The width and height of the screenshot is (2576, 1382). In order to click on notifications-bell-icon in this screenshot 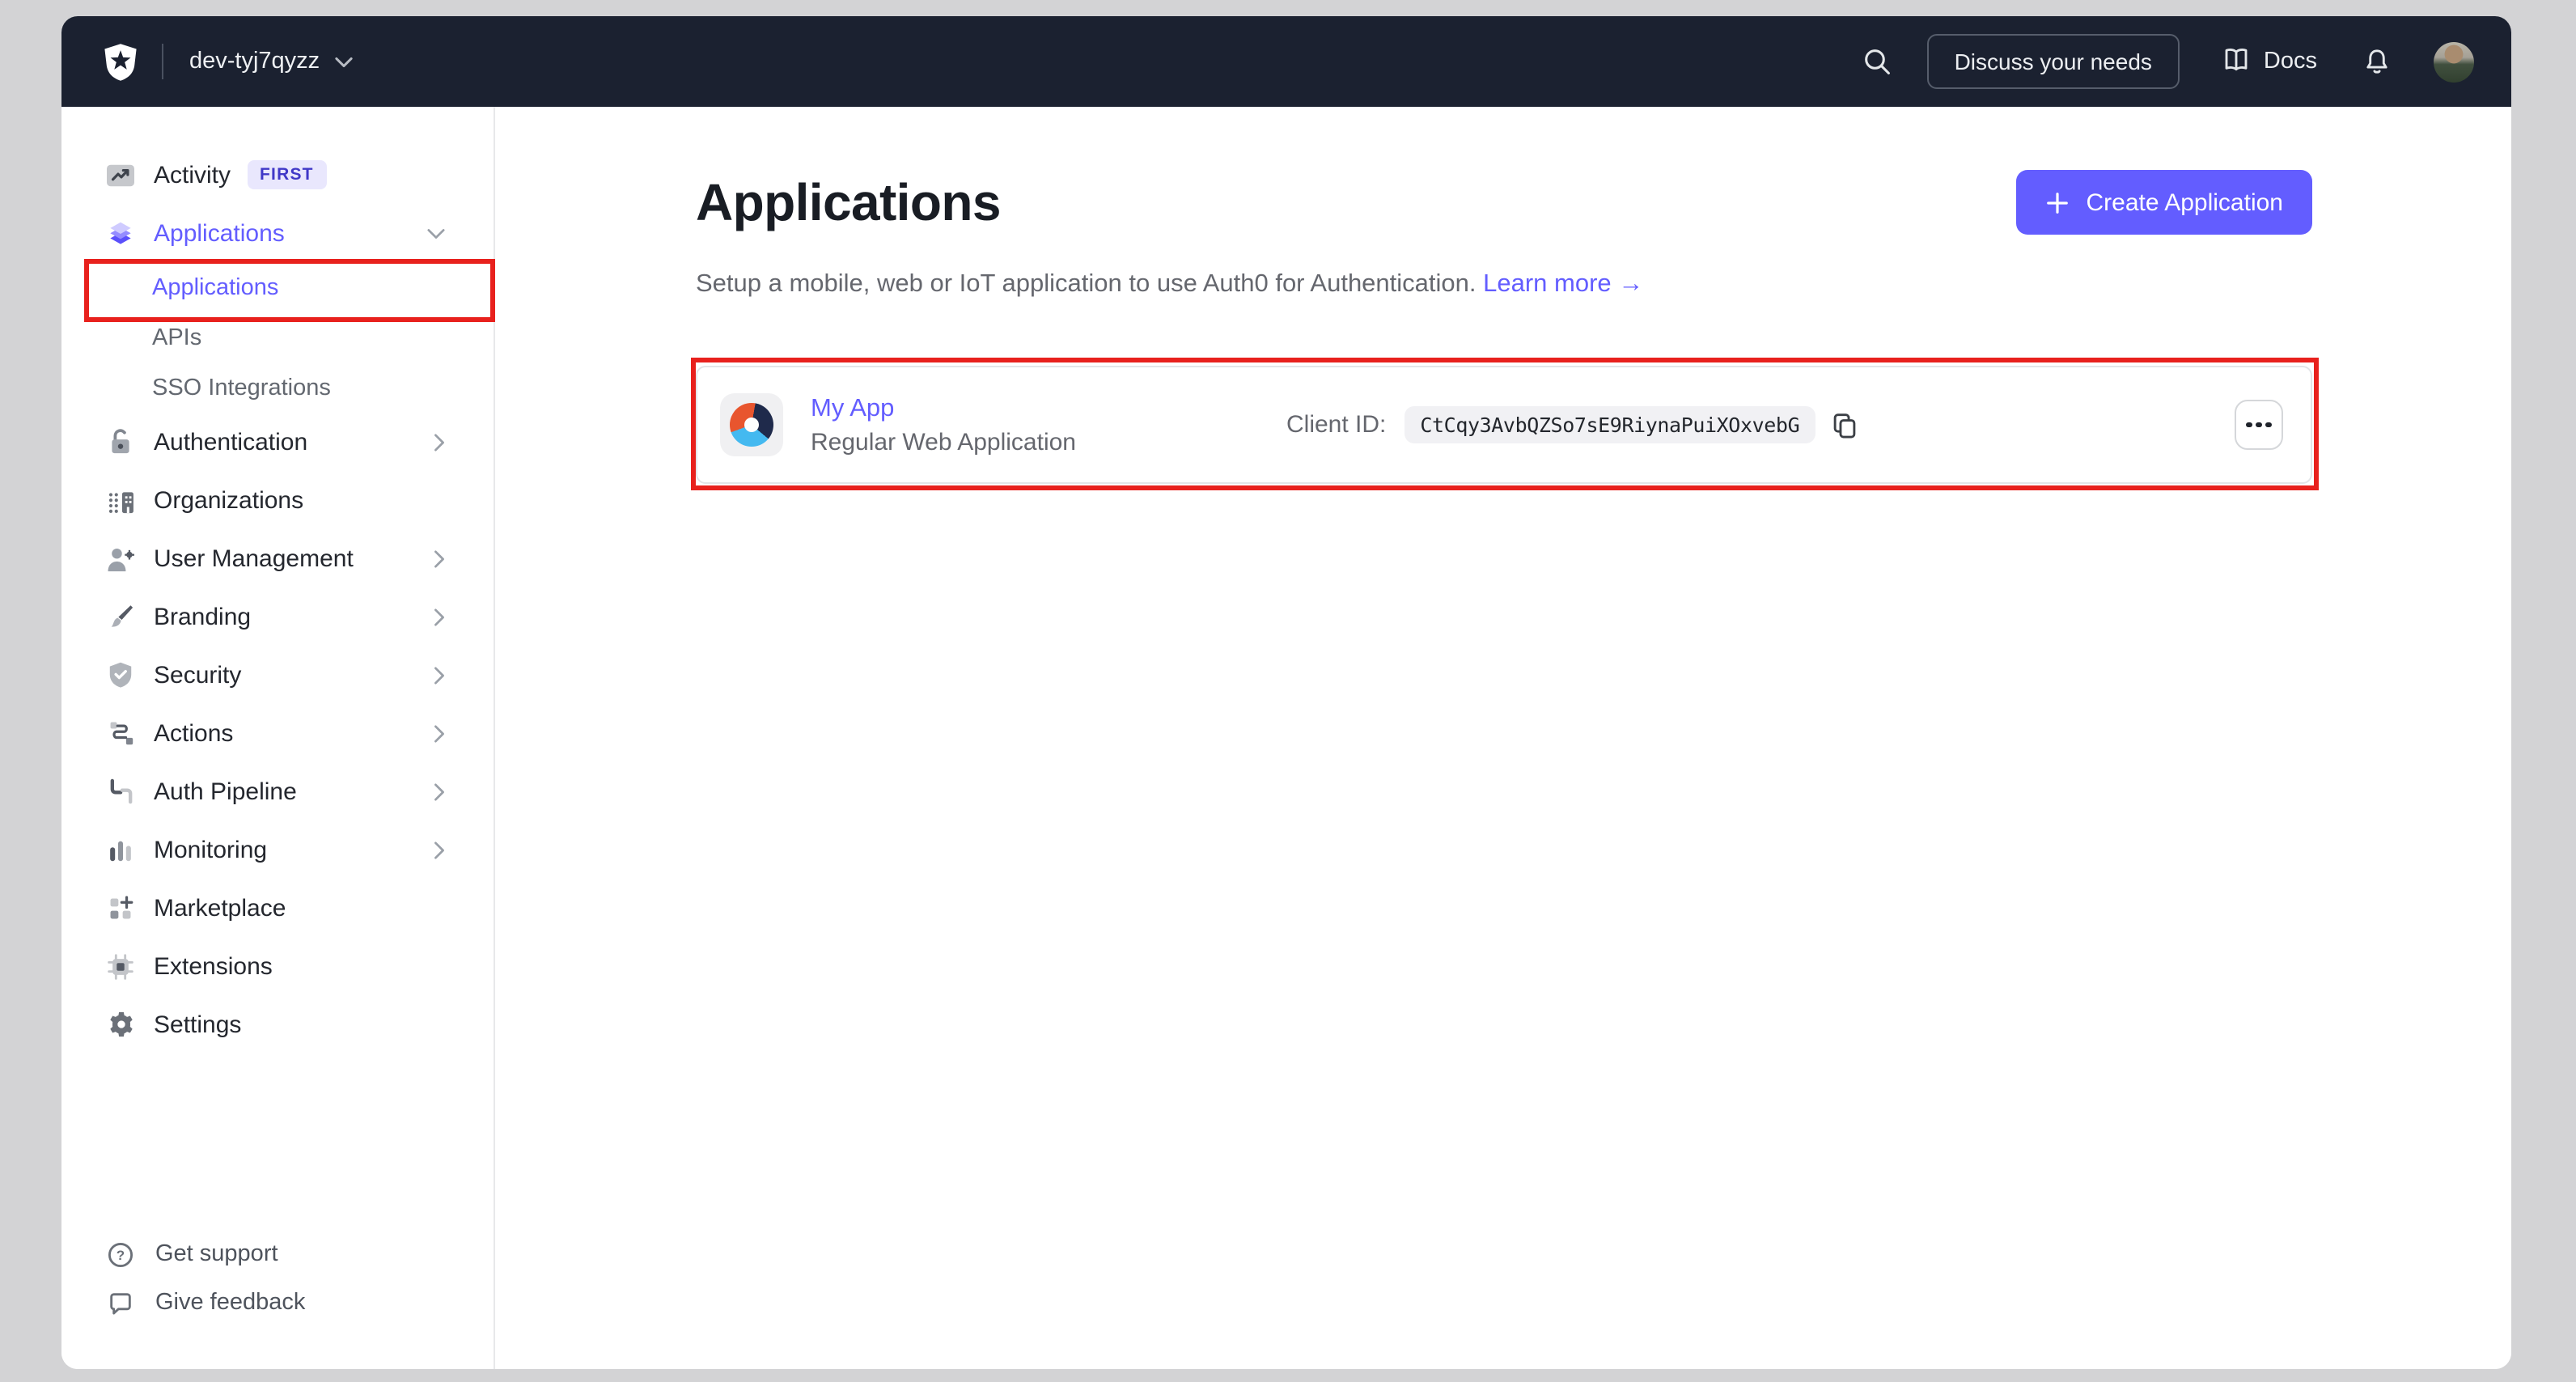, I will do `click(2377, 61)`.